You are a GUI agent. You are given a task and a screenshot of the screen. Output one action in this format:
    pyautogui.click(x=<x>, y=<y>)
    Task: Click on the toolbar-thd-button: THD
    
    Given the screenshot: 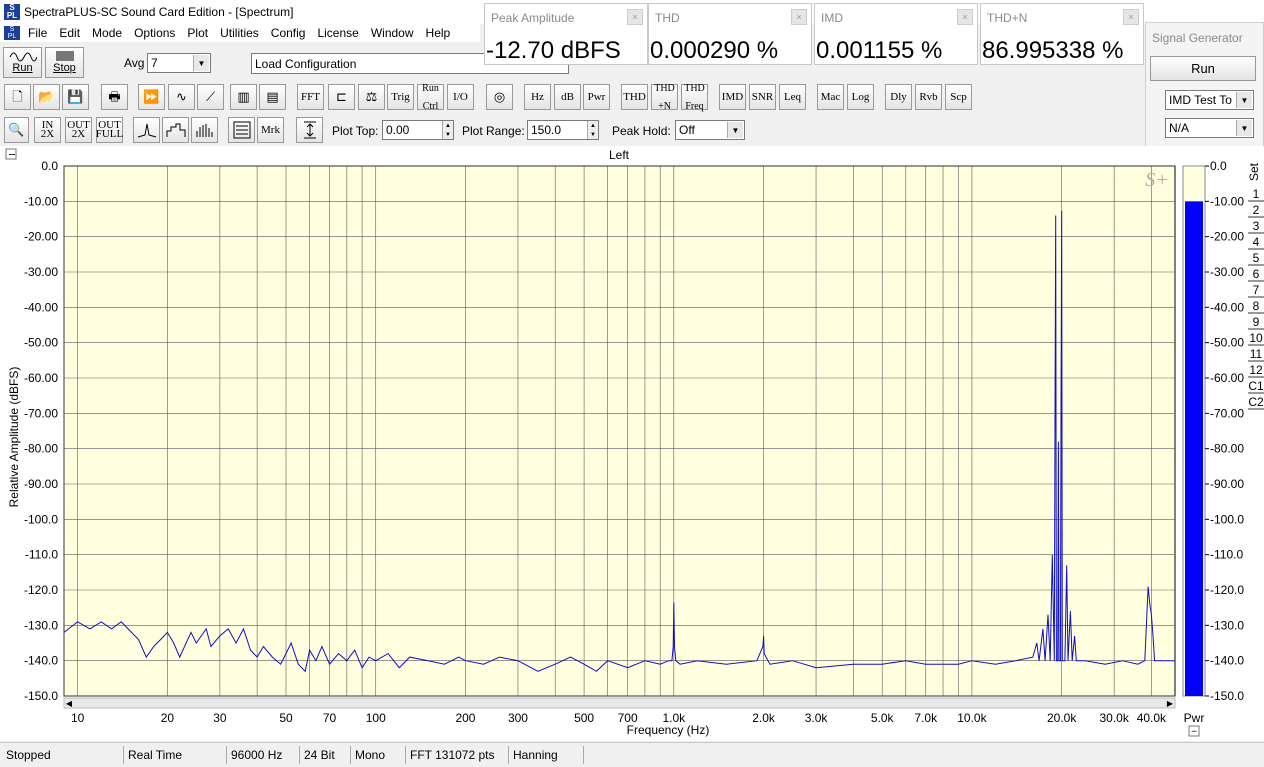 What is the action you would take?
    pyautogui.click(x=634, y=97)
    